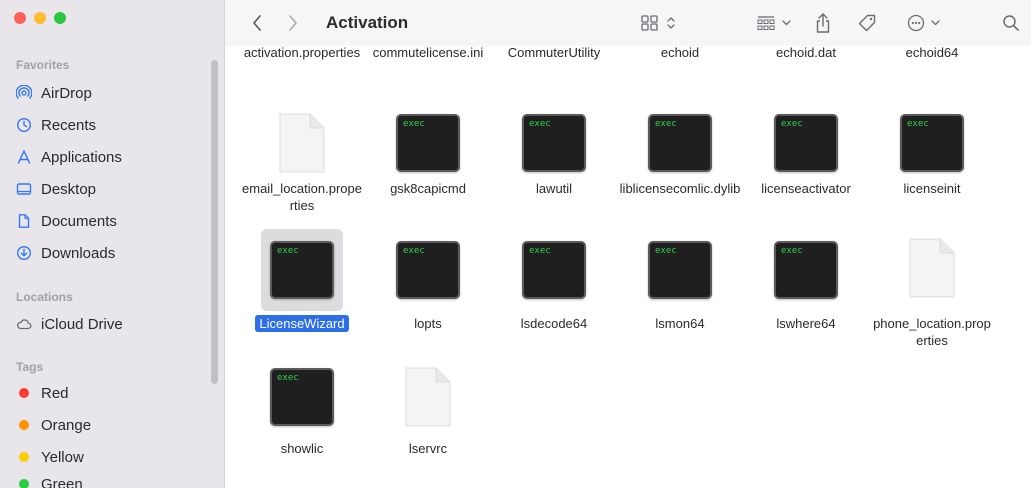  I want to click on file-item: exec liblicensecomlic.dylib, so click(680, 153).